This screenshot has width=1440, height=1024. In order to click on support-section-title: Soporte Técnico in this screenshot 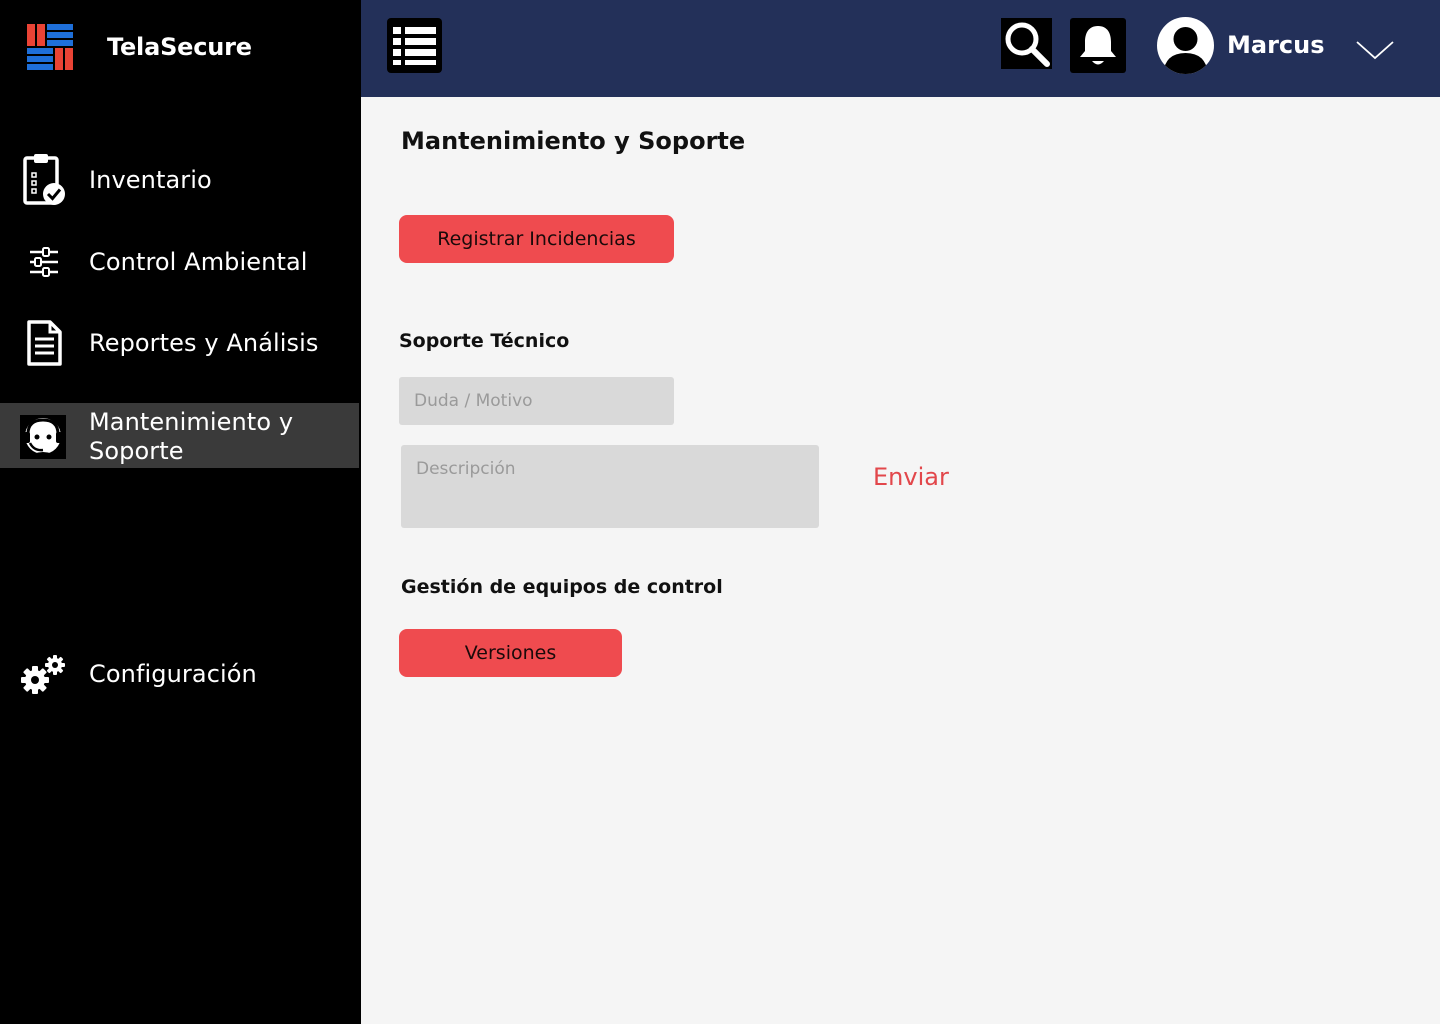, I will do `click(484, 341)`.